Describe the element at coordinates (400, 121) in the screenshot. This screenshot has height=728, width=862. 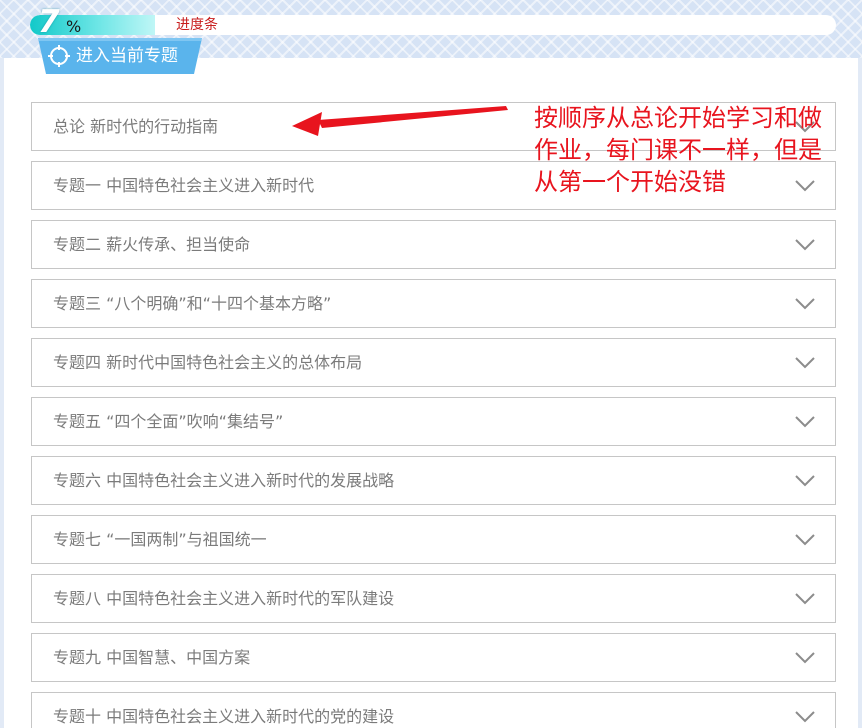
I see `annotation-arrow` at that location.